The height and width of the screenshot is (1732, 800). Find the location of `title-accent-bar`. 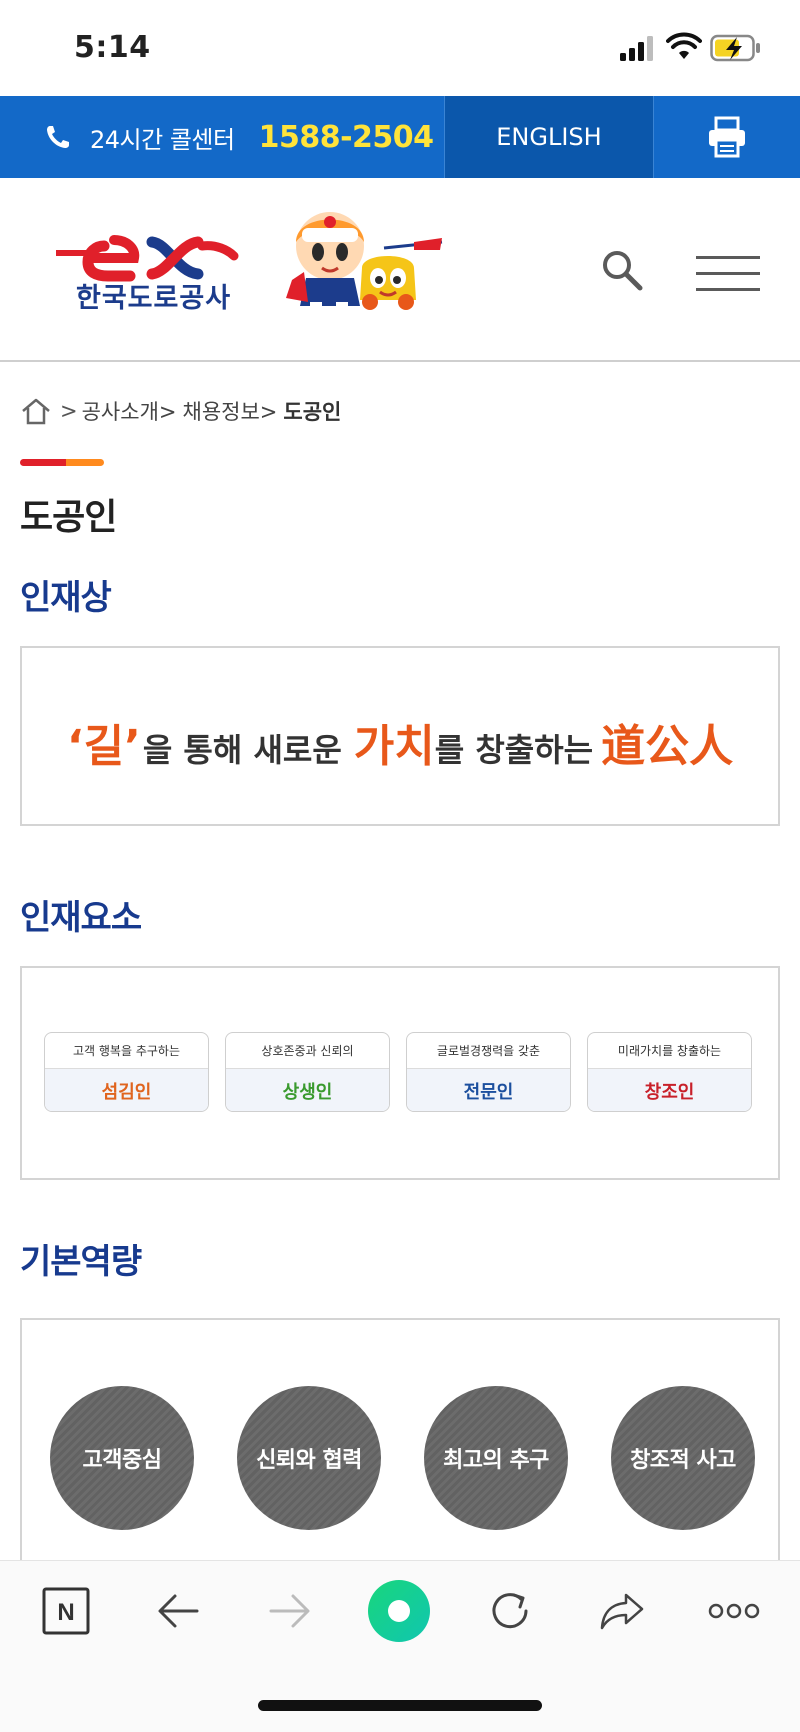

title-accent-bar is located at coordinates (62, 462).